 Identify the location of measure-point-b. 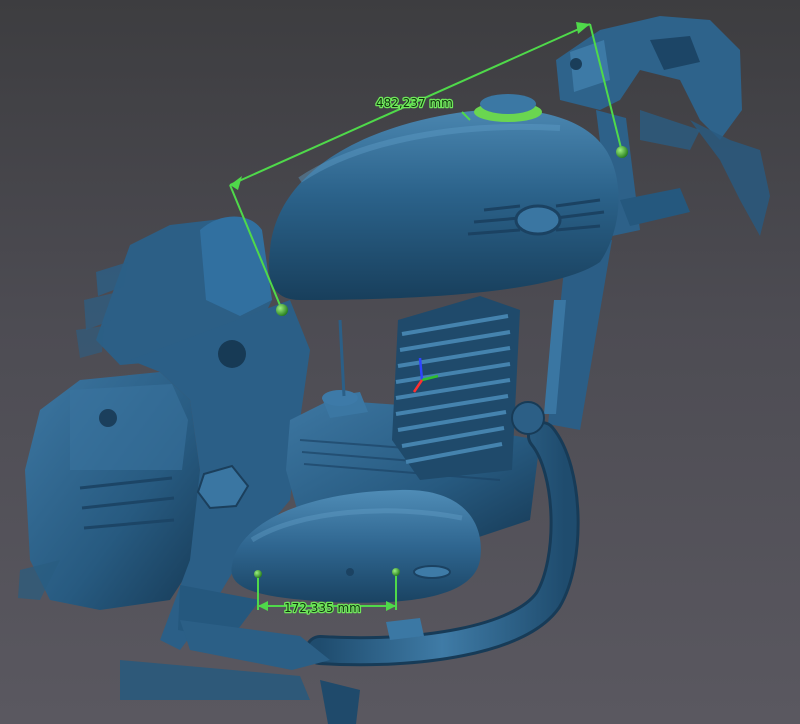
(622, 152).